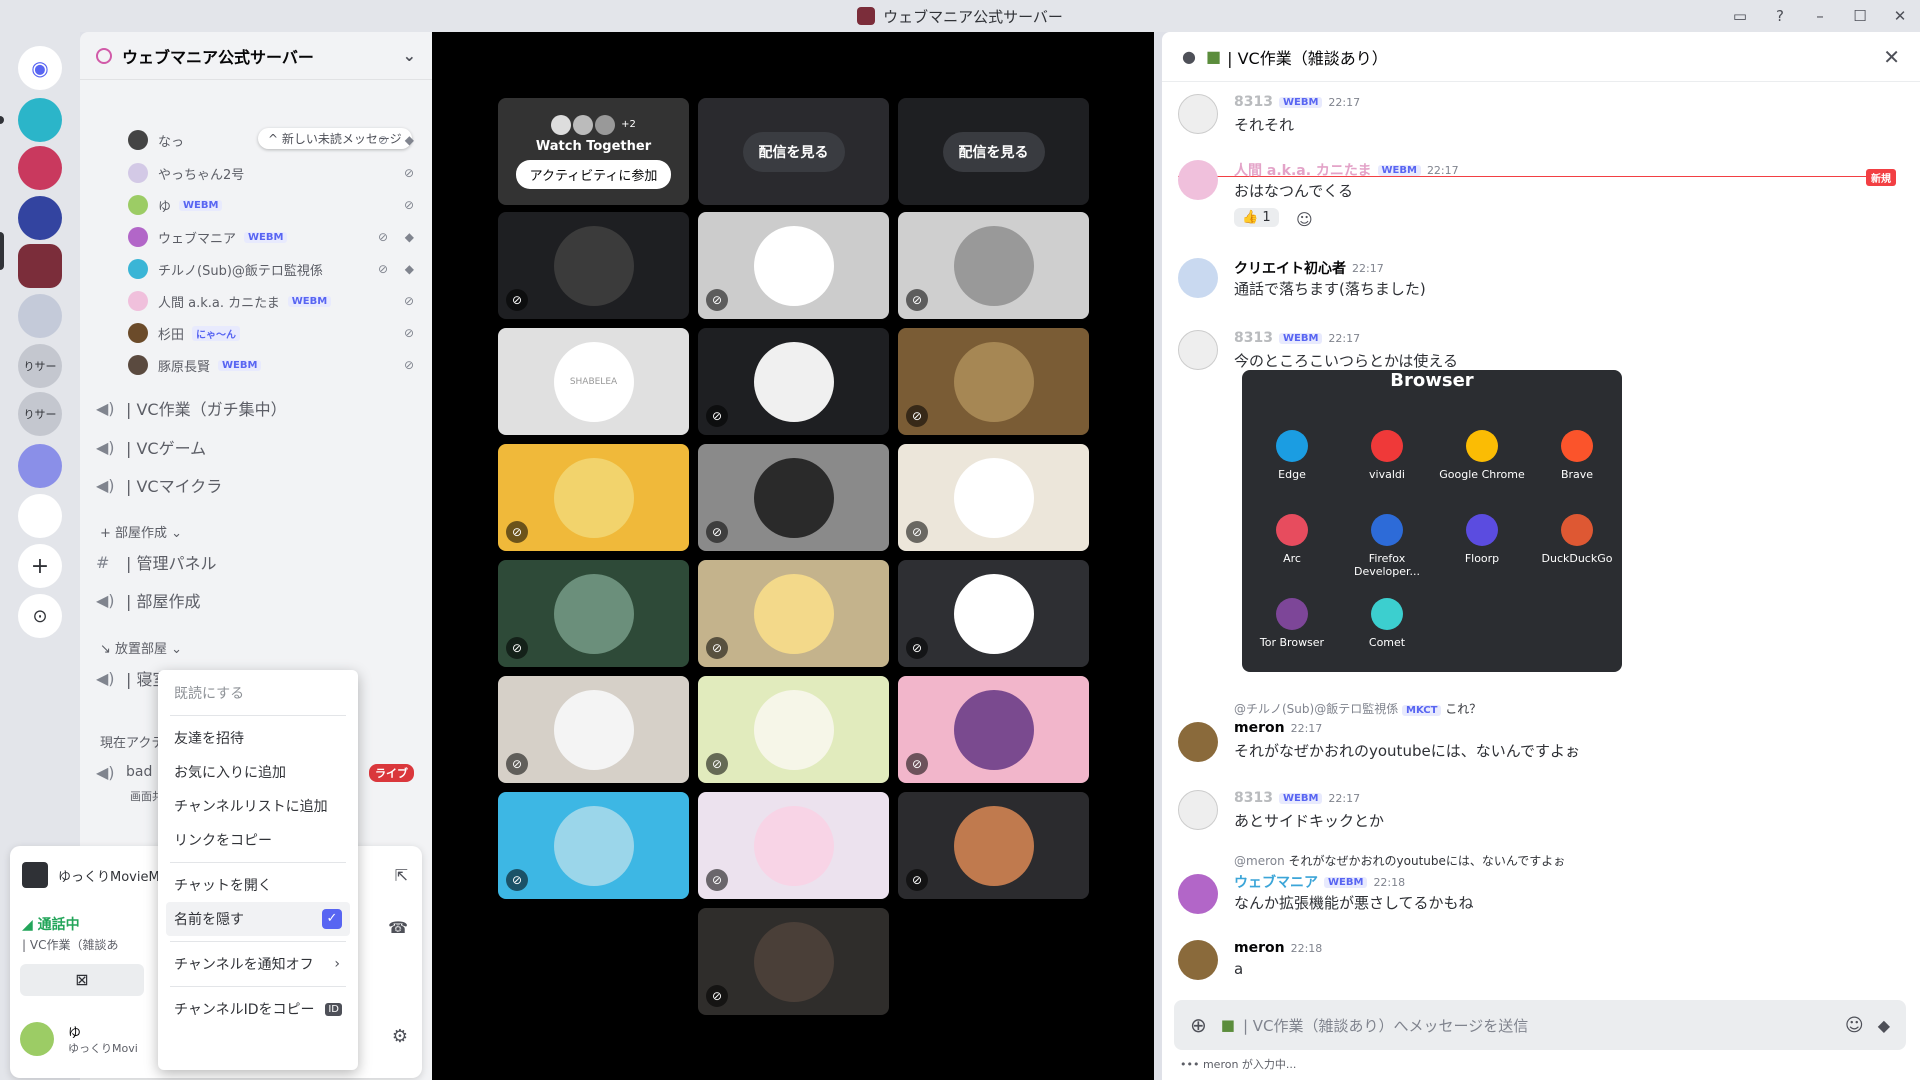 The height and width of the screenshot is (1080, 1920). What do you see at coordinates (141, 531) in the screenshot?
I see `category-header: + 部屋作成 ⌄` at bounding box center [141, 531].